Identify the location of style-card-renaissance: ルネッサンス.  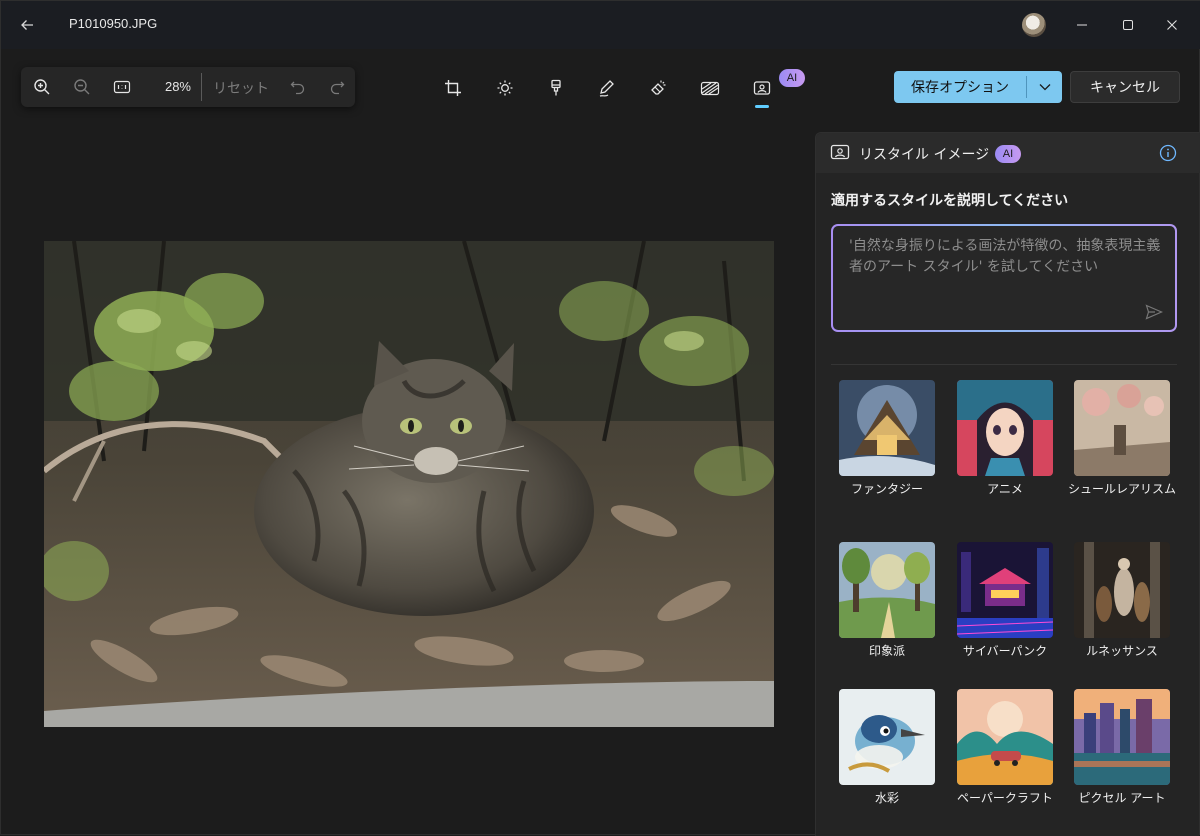
(1122, 600).